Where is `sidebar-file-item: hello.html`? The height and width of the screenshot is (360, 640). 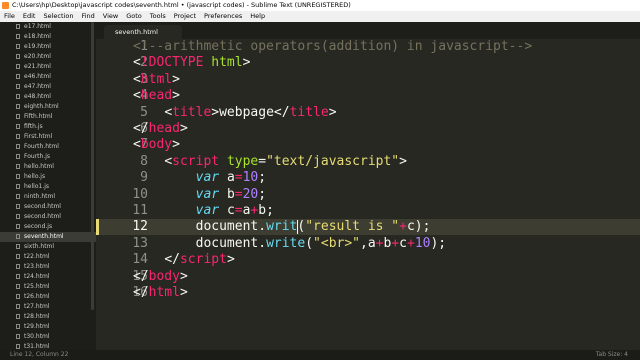 sidebar-file-item: hello.html is located at coordinates (48, 167).